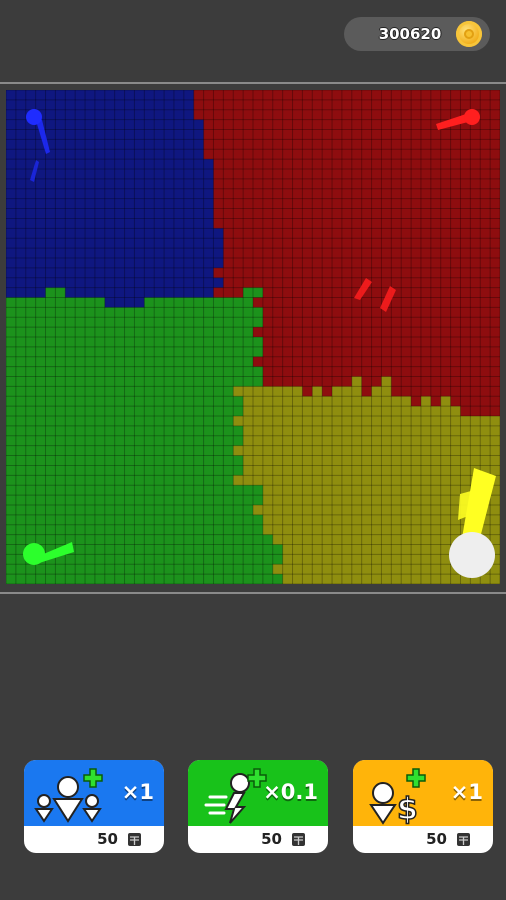 This screenshot has width=506, height=900. What do you see at coordinates (423, 806) in the screenshot?
I see `income-upgrade-button: $ ×1 50` at bounding box center [423, 806].